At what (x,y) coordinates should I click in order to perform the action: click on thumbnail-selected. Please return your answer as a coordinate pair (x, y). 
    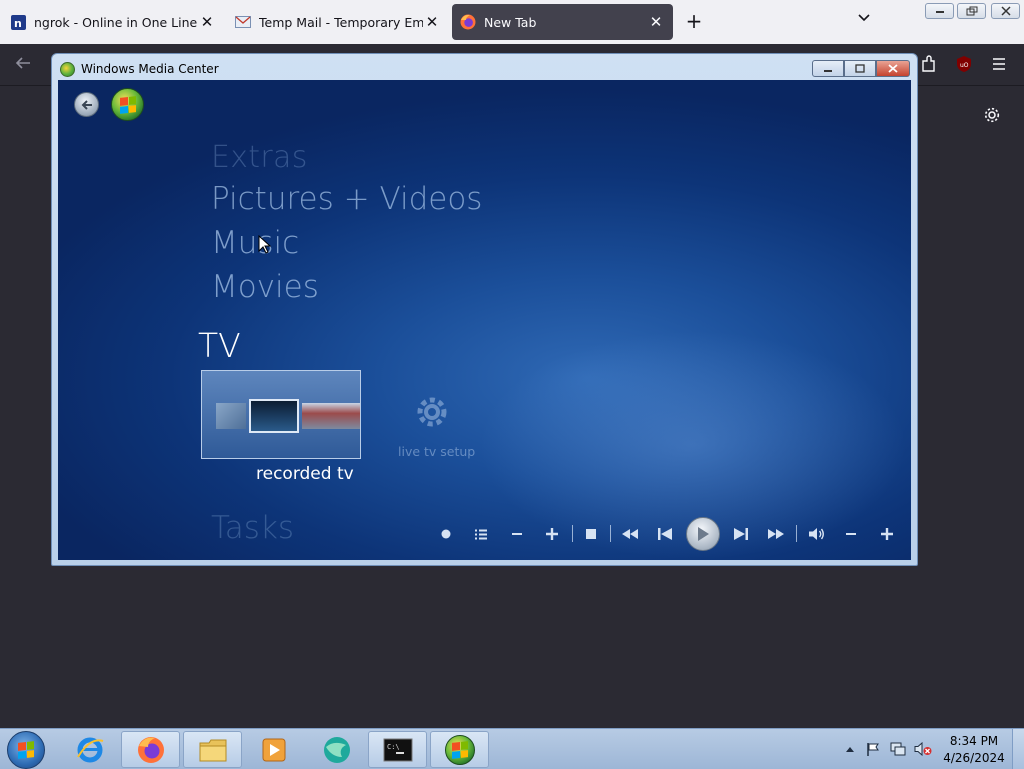
    Looking at the image, I should click on (274, 416).